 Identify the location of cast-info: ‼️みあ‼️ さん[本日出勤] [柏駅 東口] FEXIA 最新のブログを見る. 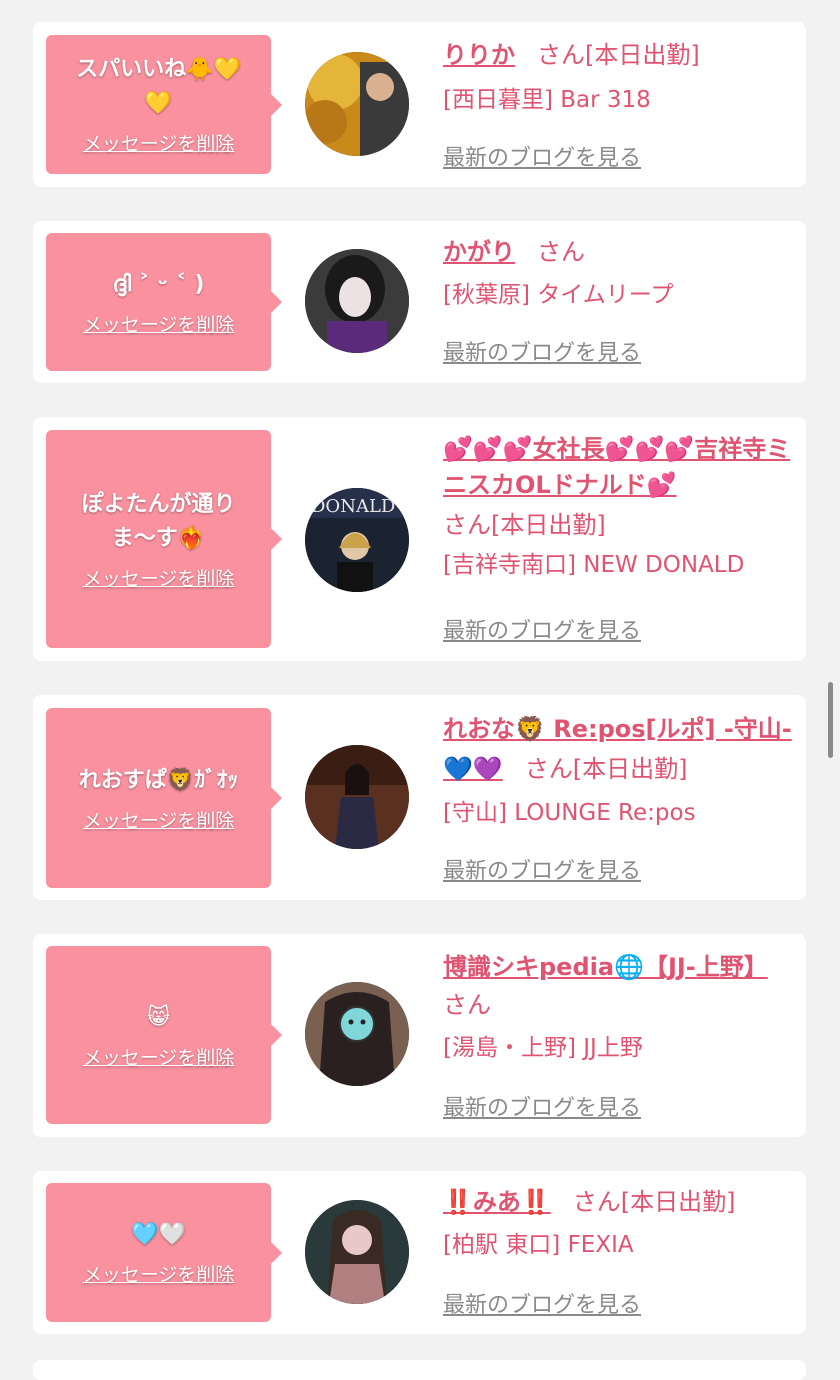
(619, 1250).